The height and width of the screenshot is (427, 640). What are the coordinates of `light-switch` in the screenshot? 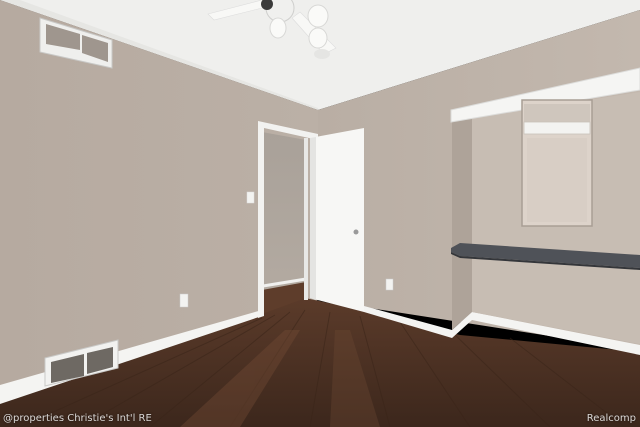 It's located at (250, 197).